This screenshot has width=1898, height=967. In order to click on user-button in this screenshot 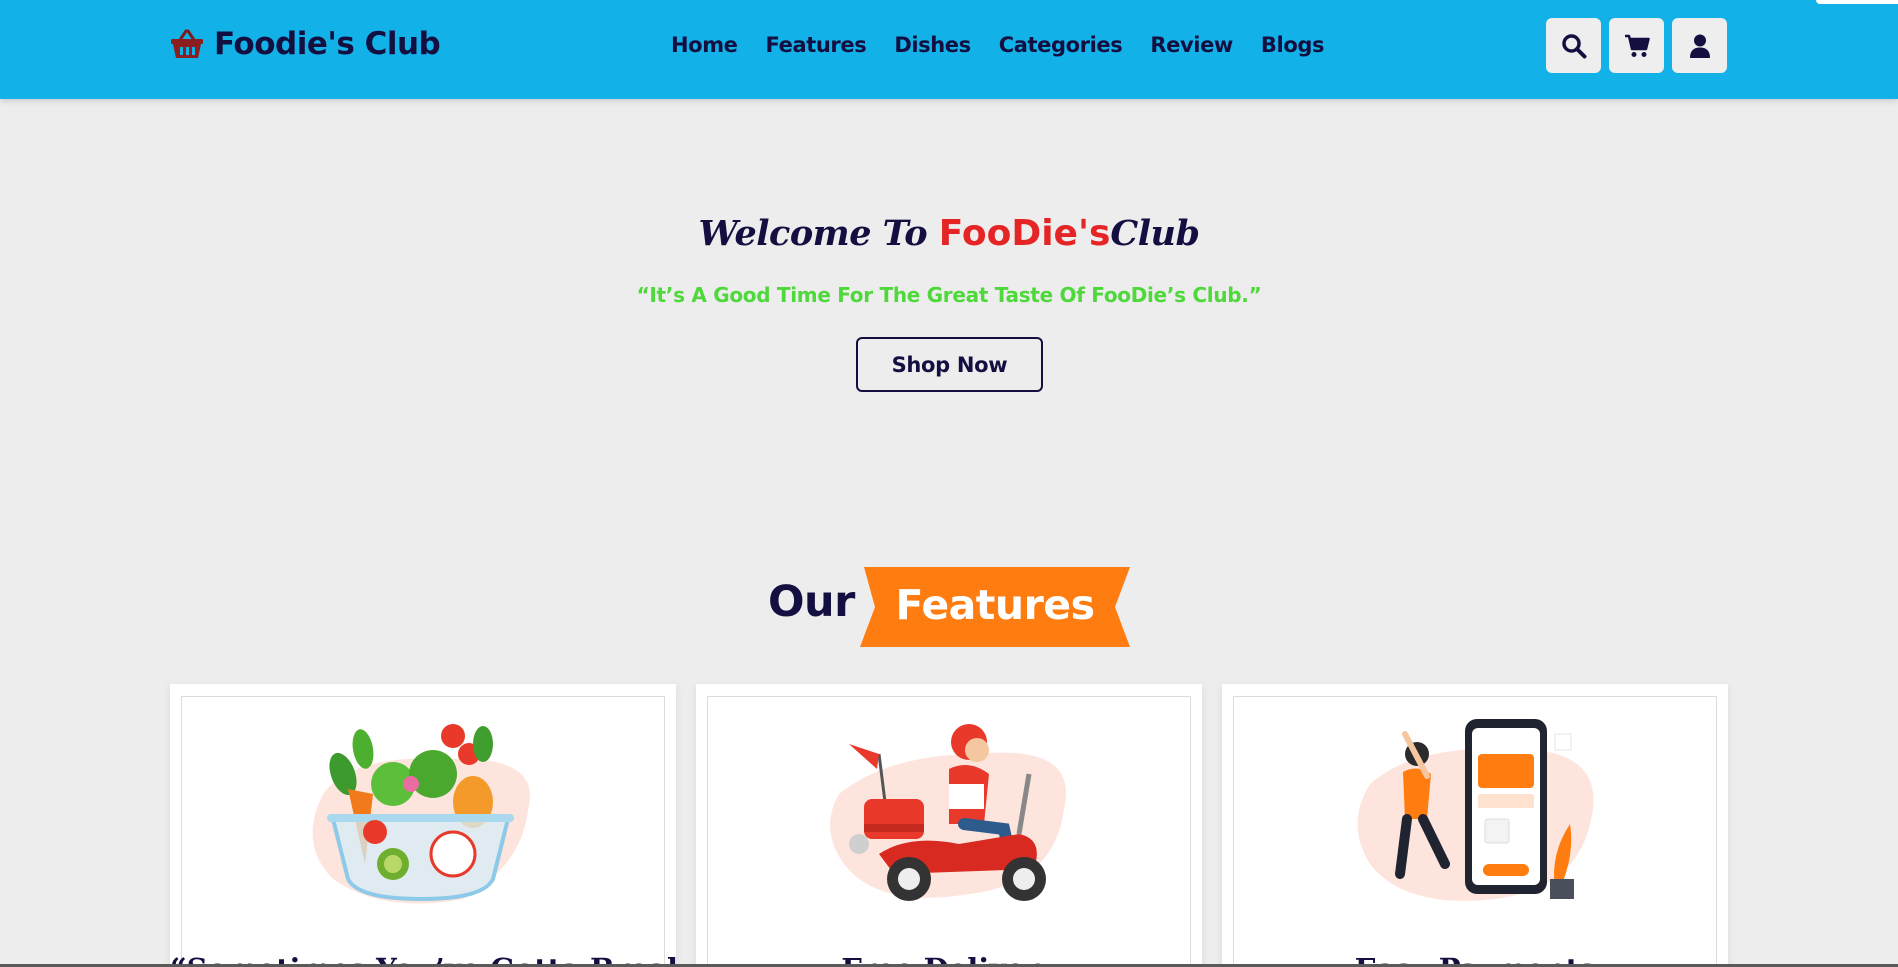, I will do `click(1699, 45)`.